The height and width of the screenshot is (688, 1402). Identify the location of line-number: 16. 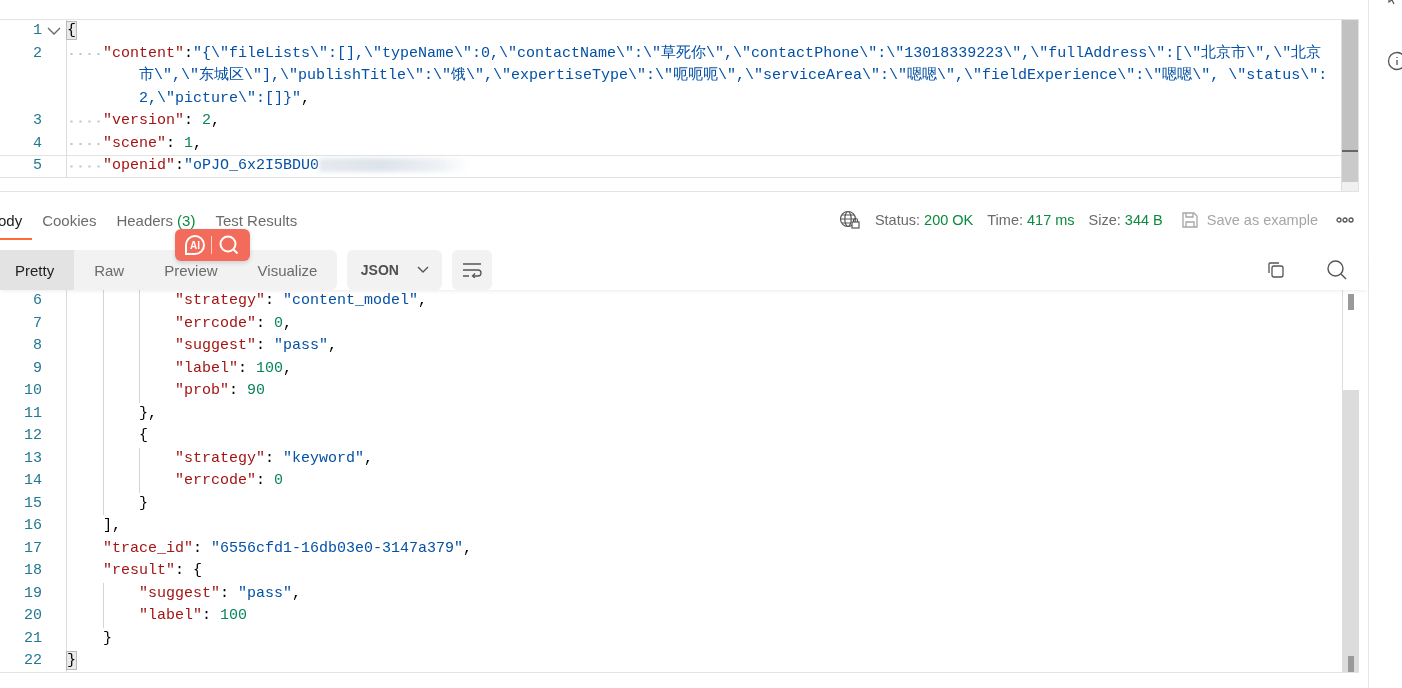
(32, 526).